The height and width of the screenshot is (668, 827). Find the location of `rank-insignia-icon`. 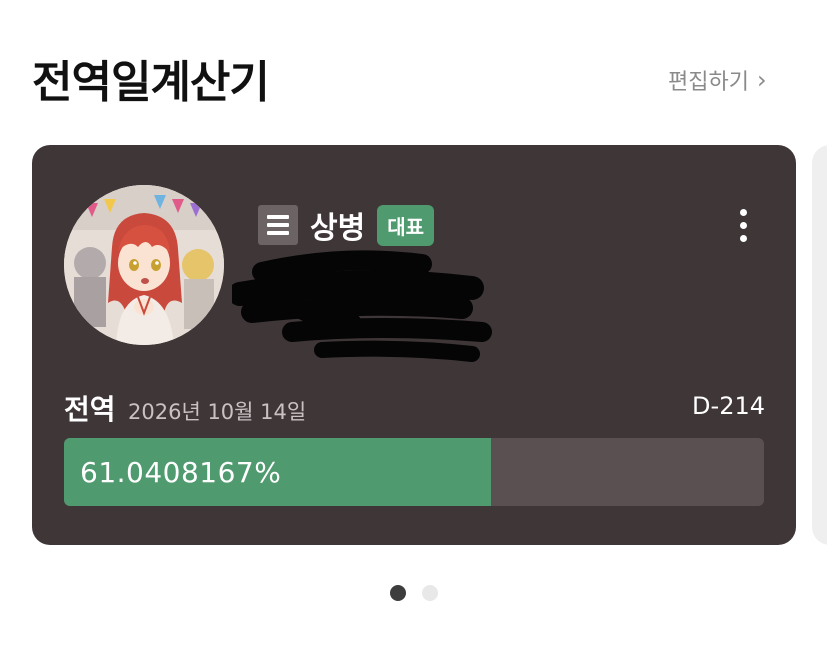

rank-insignia-icon is located at coordinates (278, 225).